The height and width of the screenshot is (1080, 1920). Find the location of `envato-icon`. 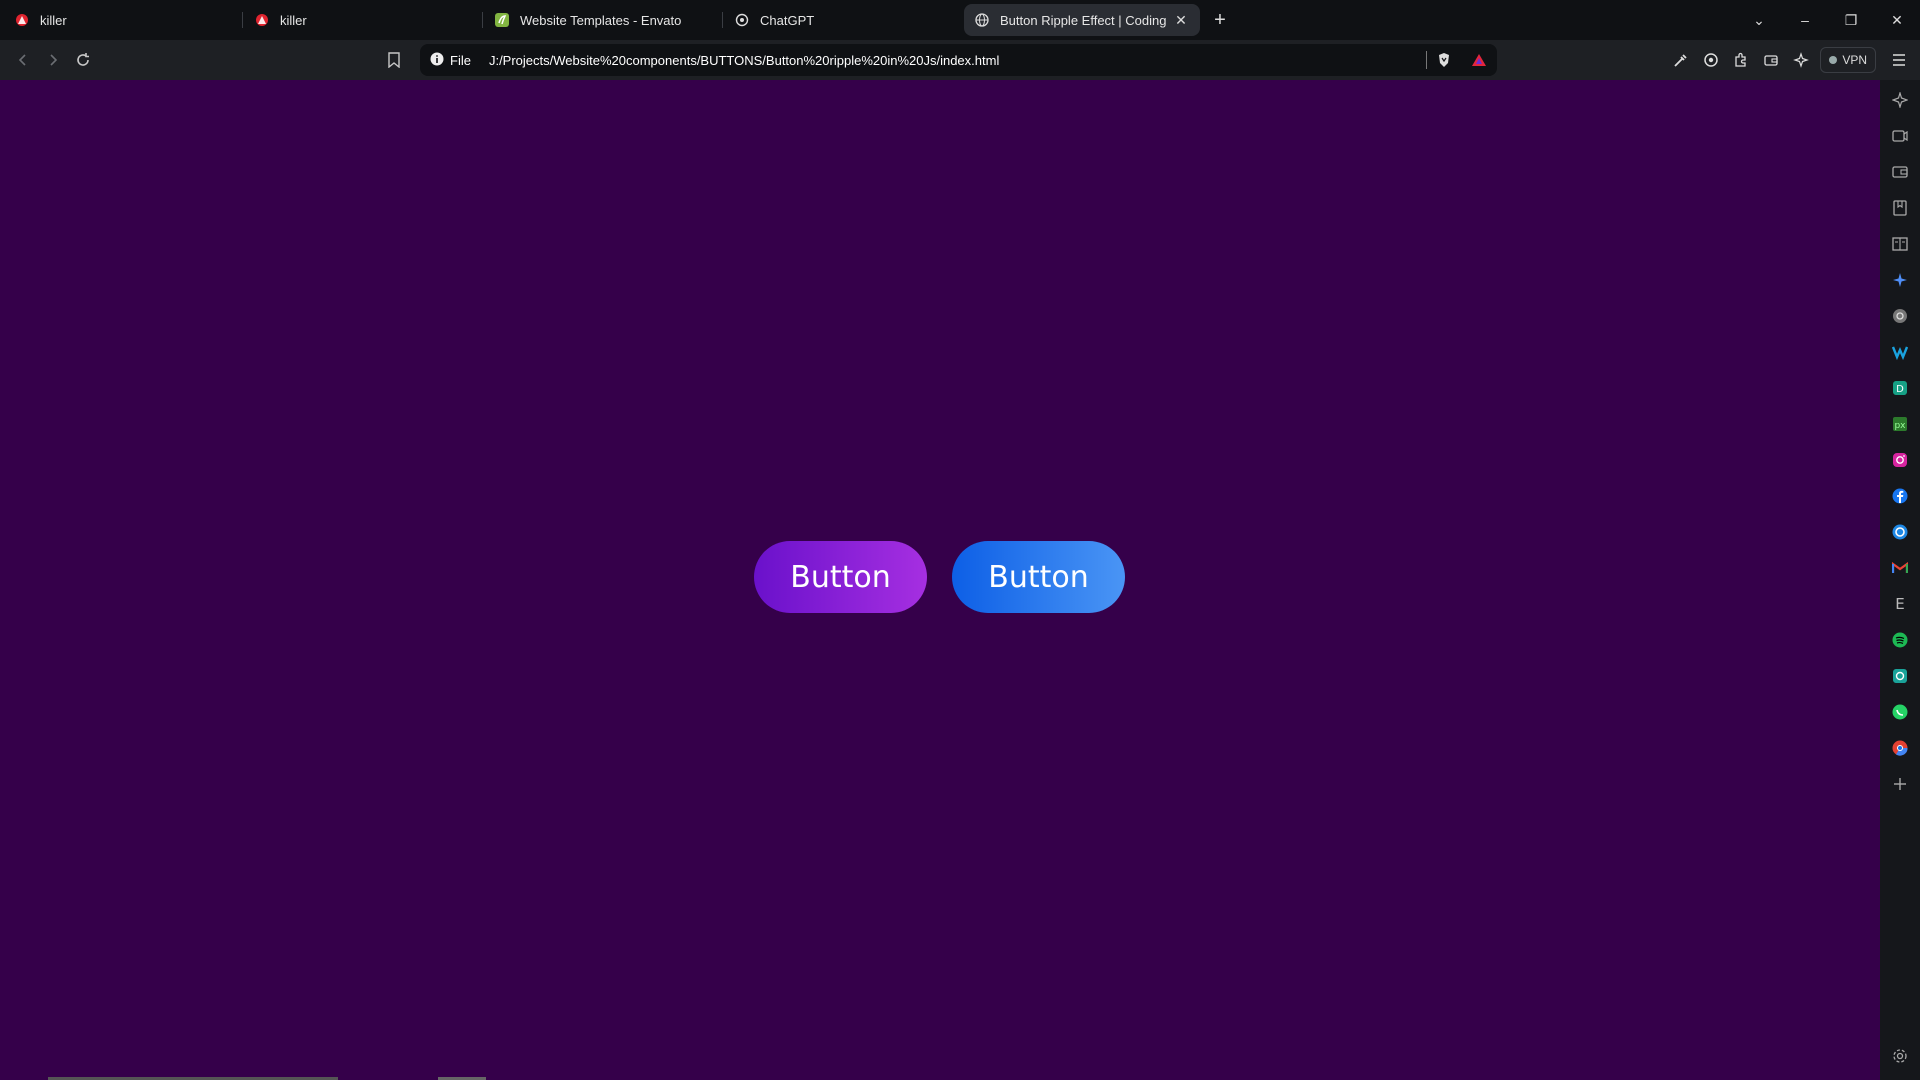

envato-icon is located at coordinates (502, 20).